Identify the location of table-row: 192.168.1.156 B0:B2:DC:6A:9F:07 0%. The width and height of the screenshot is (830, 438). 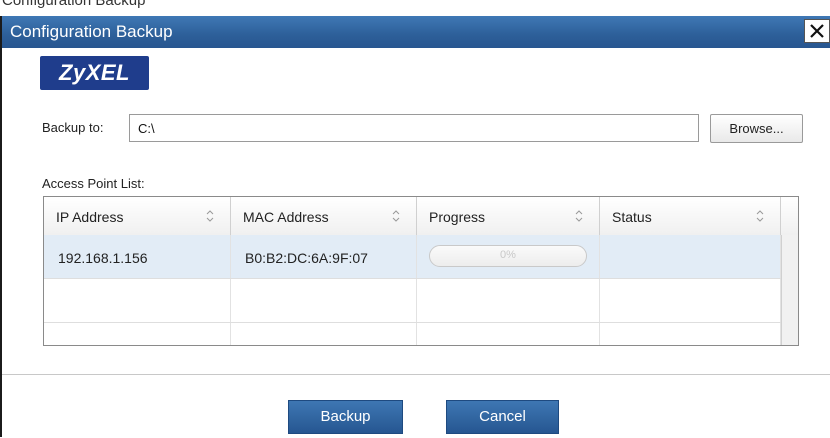
(412, 257).